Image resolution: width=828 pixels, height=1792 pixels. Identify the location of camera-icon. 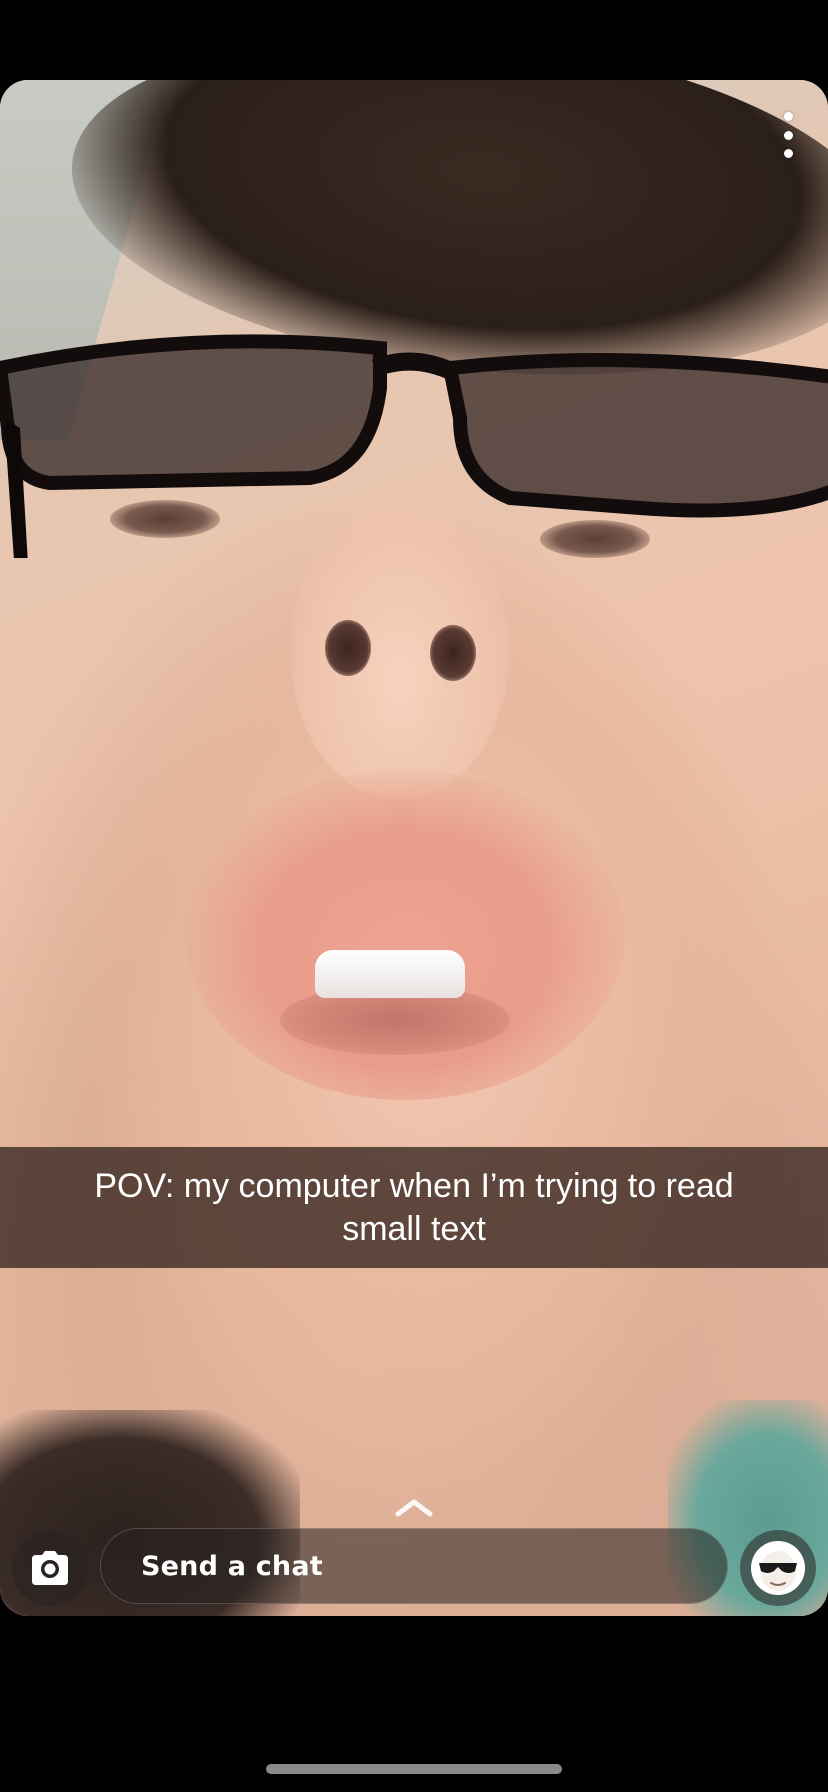
(50, 1568).